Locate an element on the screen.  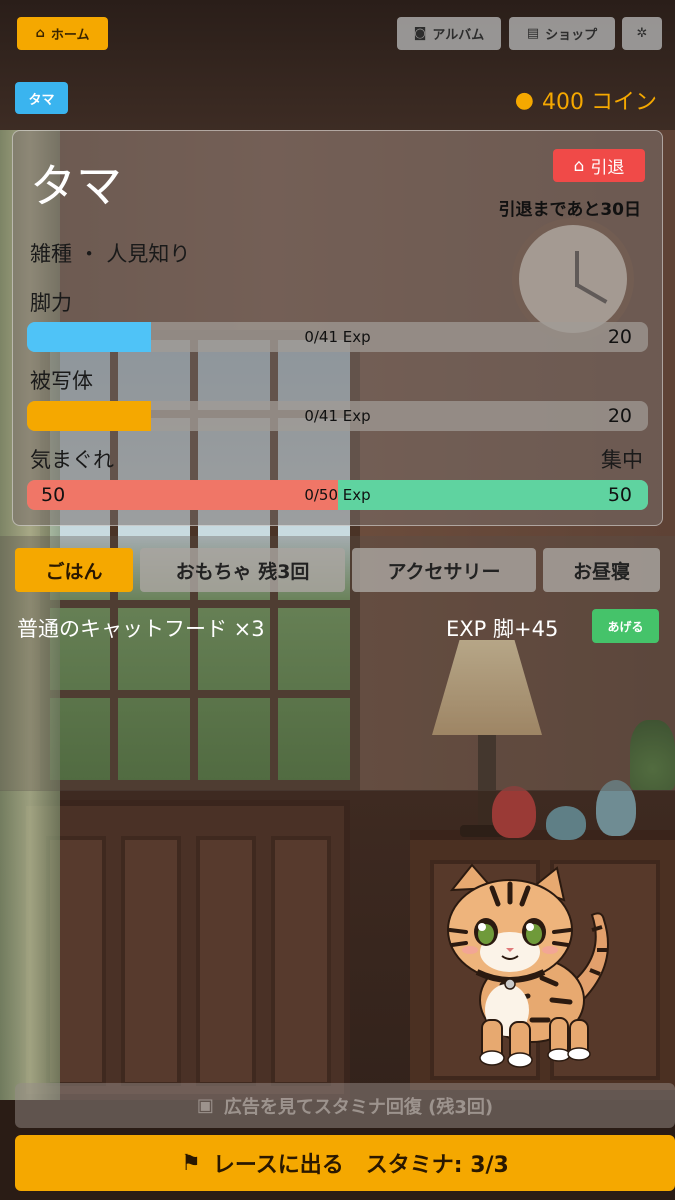
mood-right-value: 50 is located at coordinates (619, 495).